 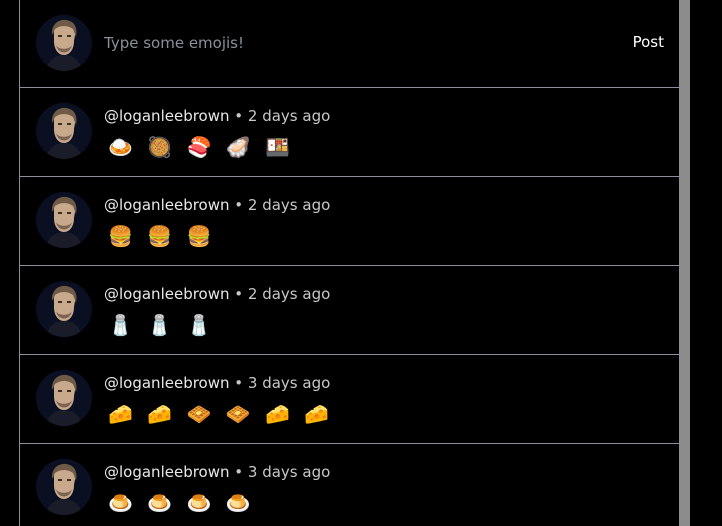 What do you see at coordinates (201, 147) in the screenshot?
I see `post-emojis: 🍛 🥘 🍣 🦪 🍱` at bounding box center [201, 147].